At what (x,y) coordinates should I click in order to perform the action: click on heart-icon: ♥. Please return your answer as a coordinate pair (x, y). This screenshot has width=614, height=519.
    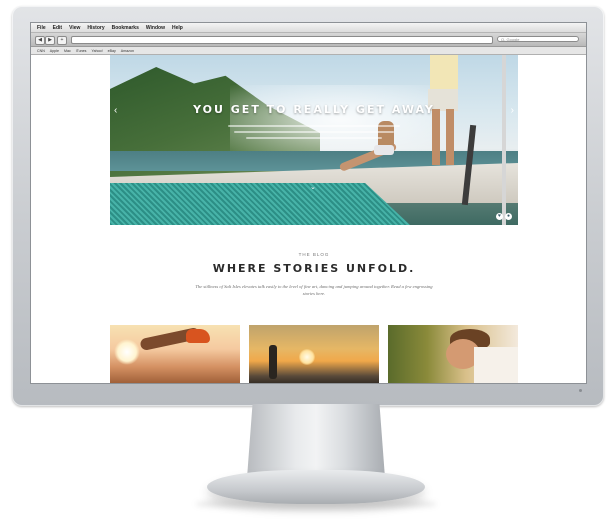
    Looking at the image, I should click on (499, 216).